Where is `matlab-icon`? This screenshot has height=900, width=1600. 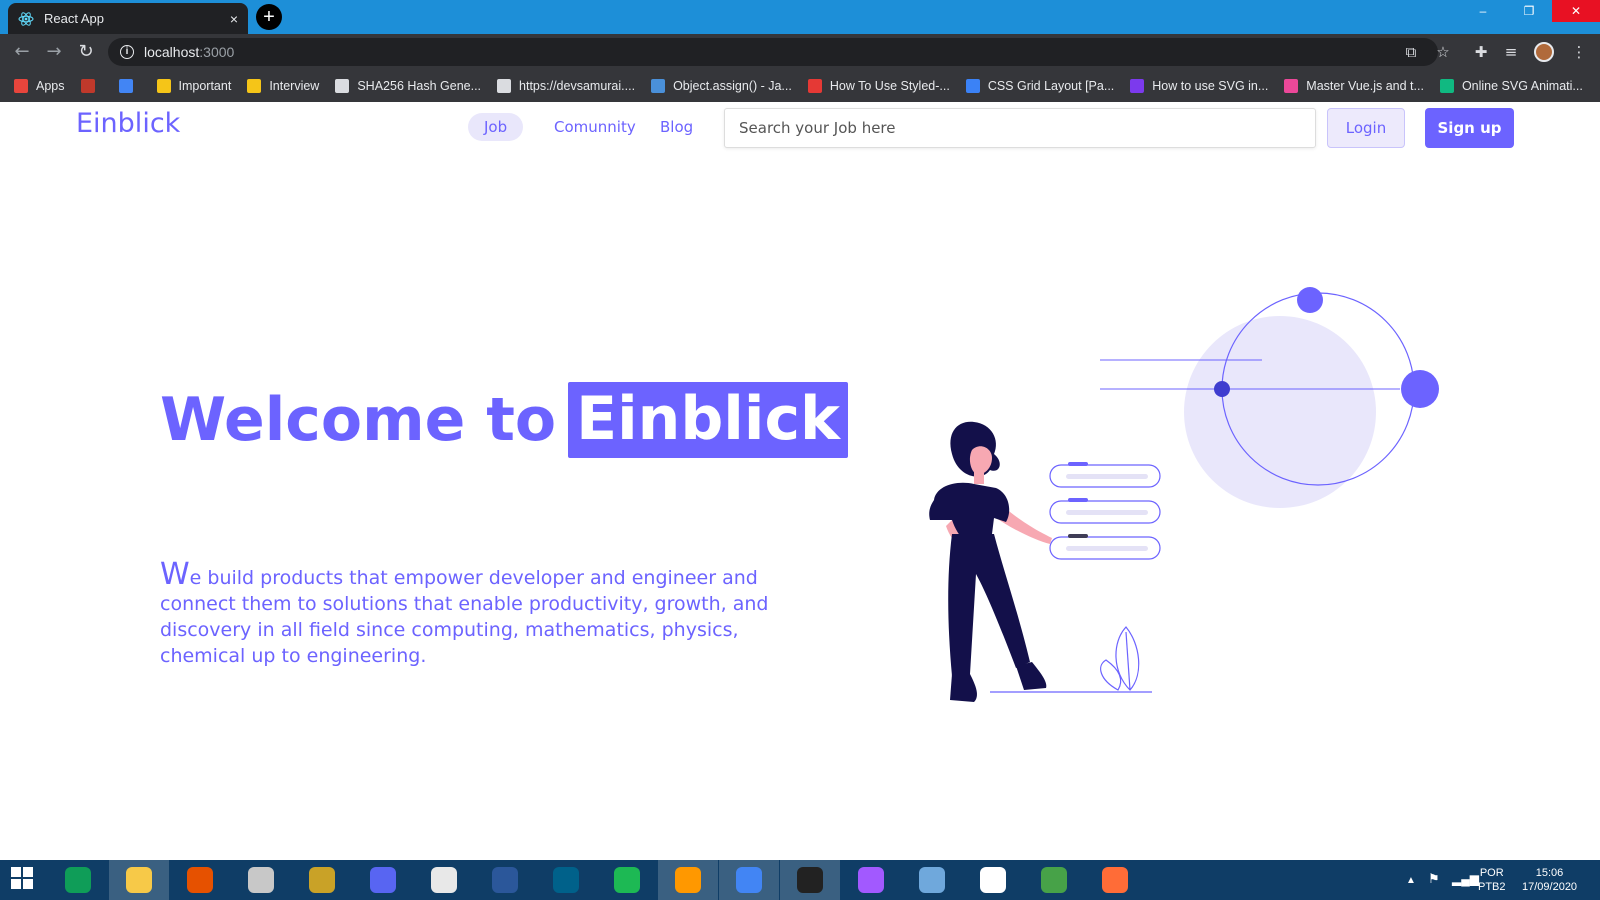 matlab-icon is located at coordinates (200, 880).